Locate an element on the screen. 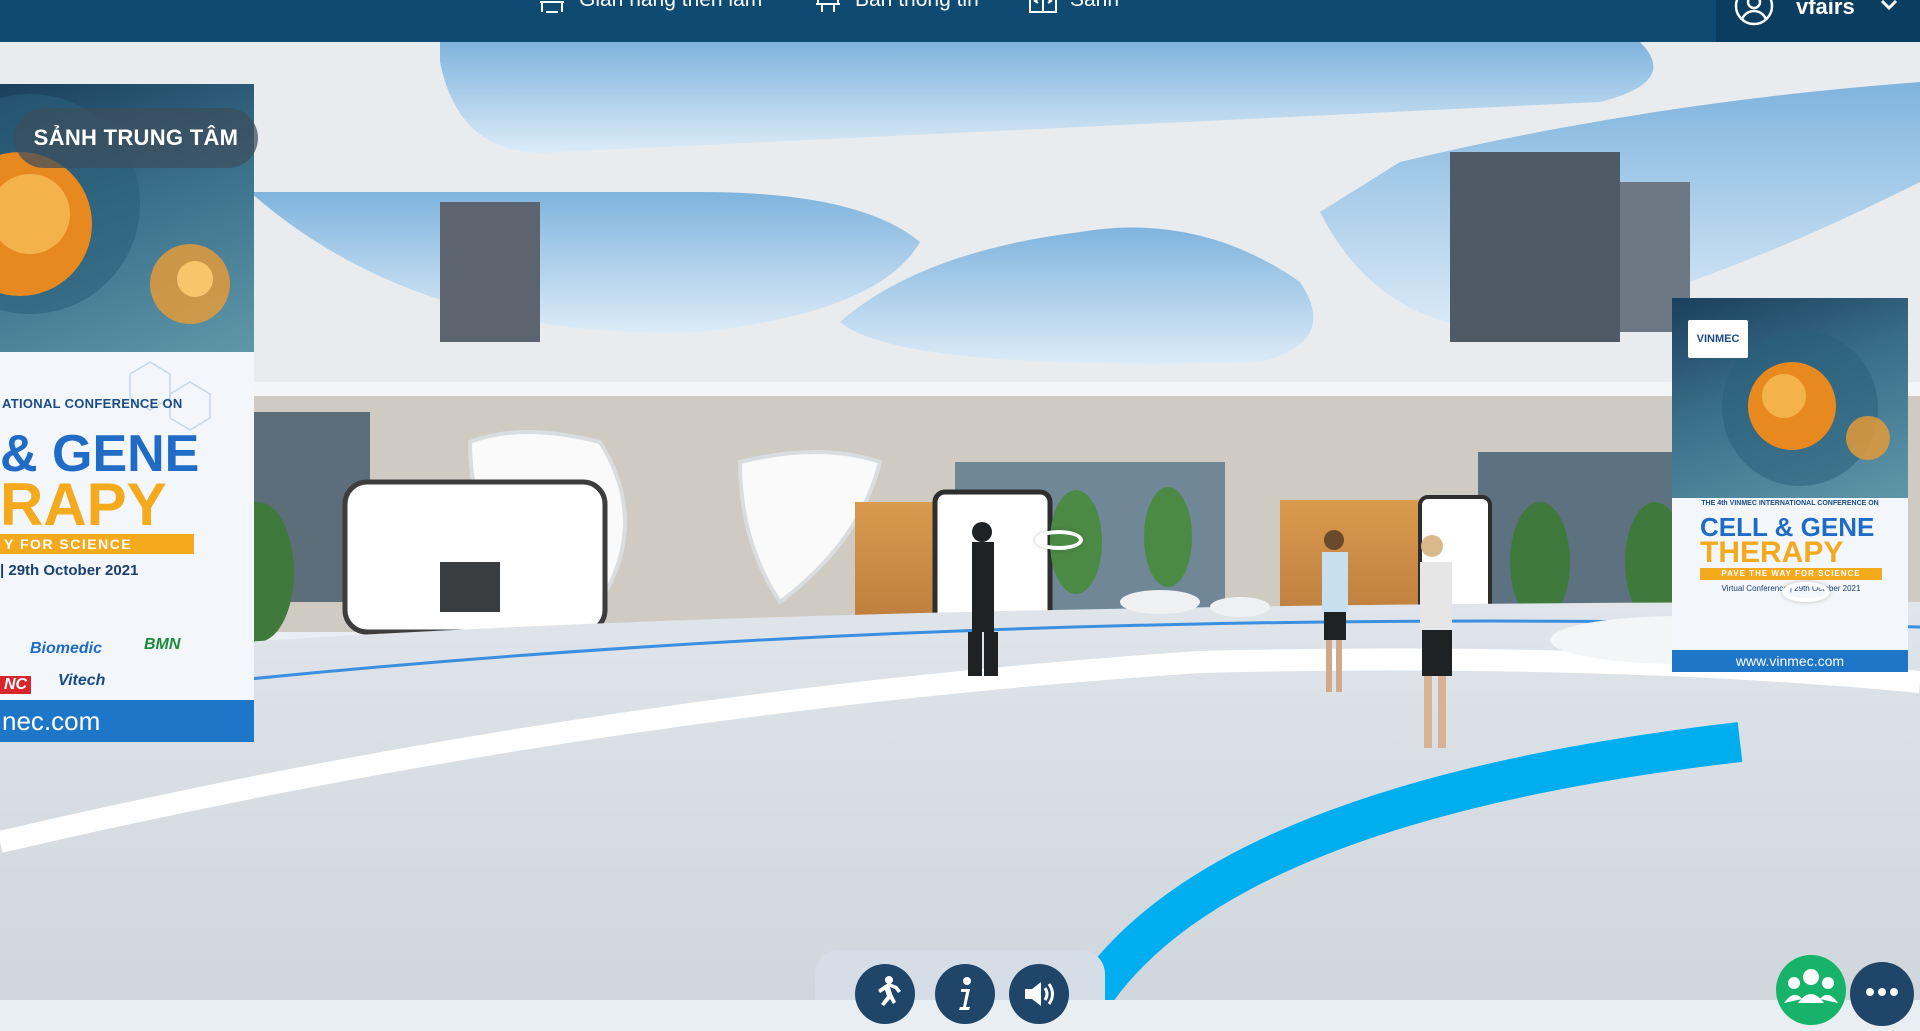  info-button is located at coordinates (965, 994).